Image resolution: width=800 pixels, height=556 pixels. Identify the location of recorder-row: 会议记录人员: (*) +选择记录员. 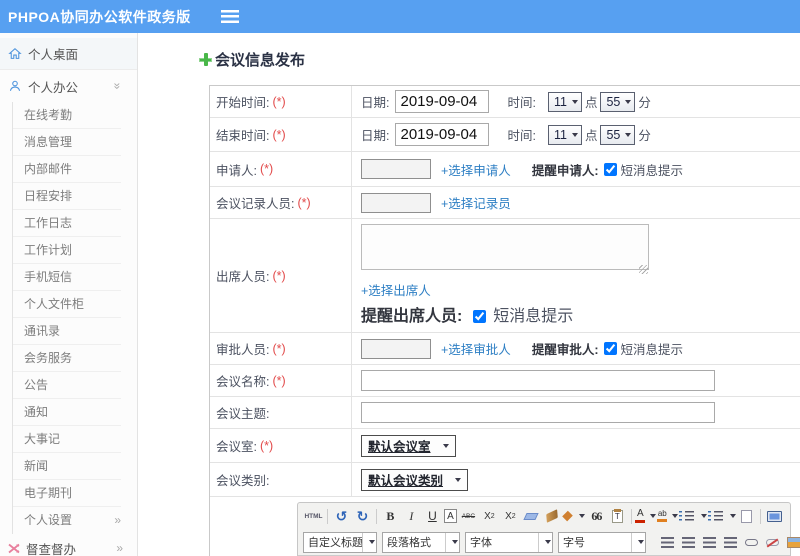
(505, 203).